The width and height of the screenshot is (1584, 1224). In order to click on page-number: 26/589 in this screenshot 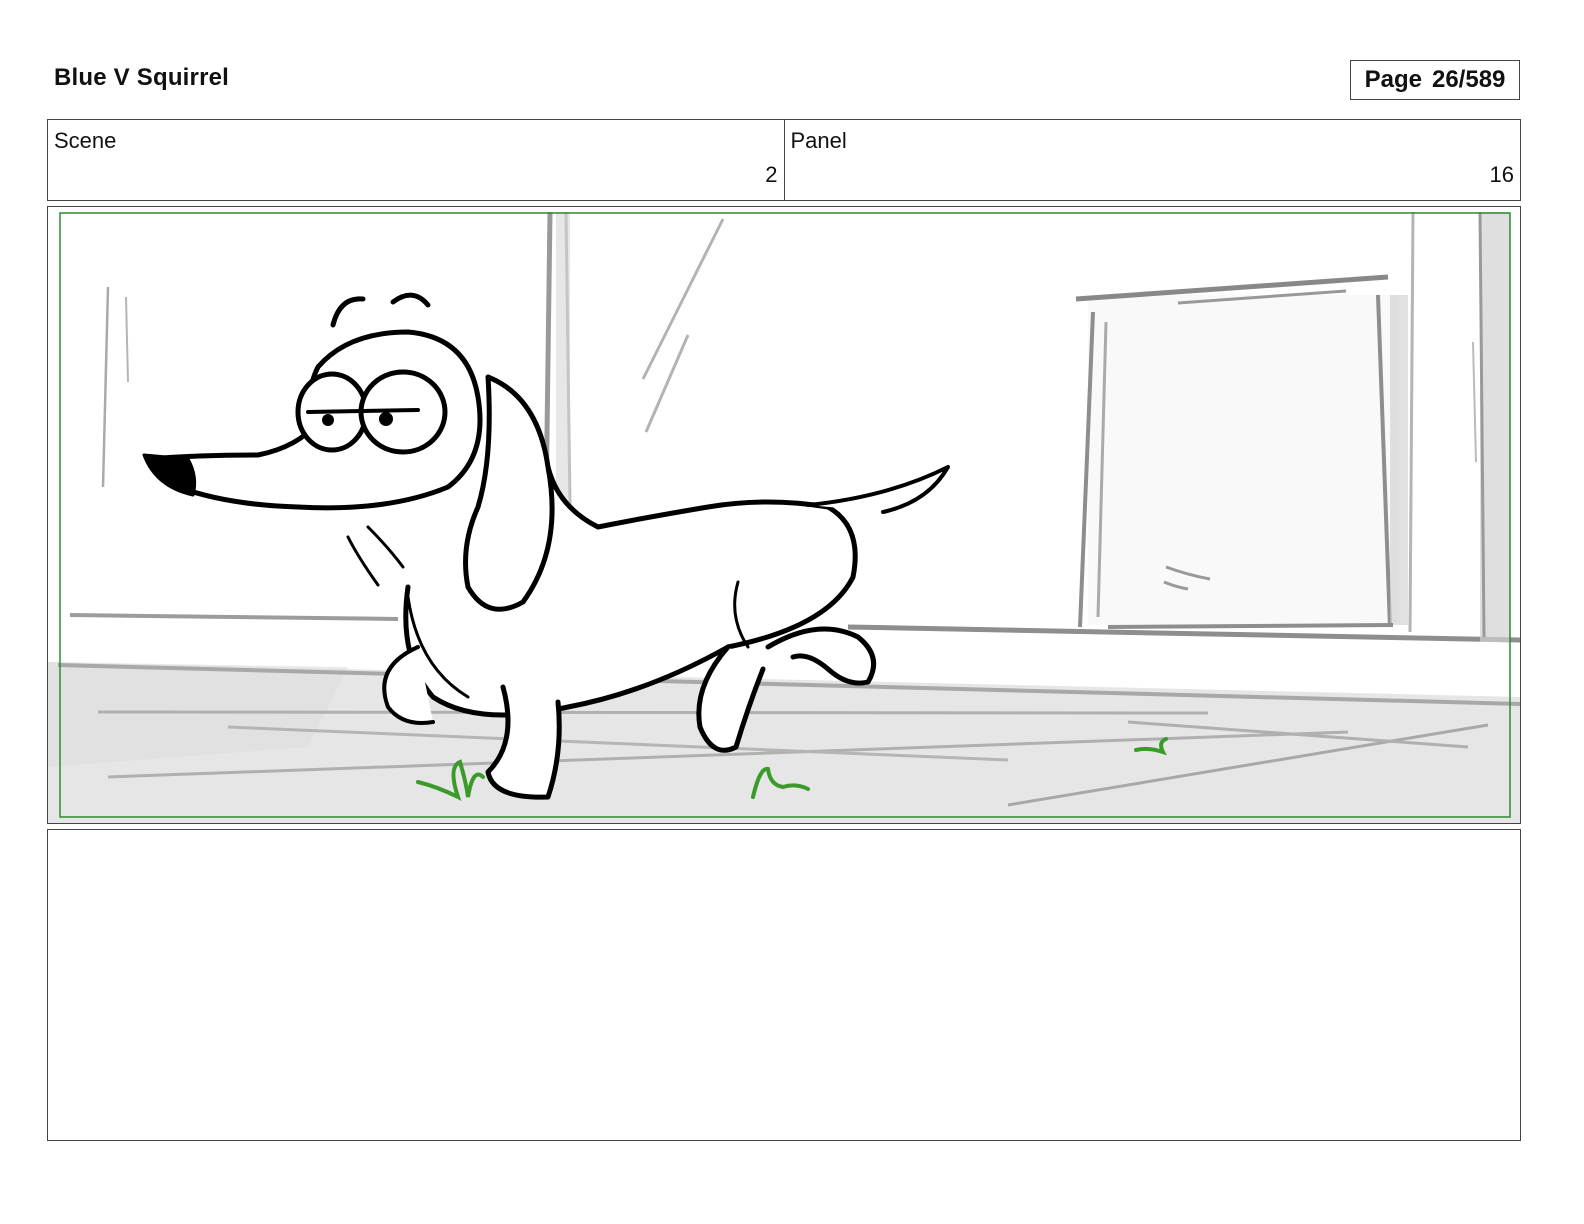, I will do `click(1468, 79)`.